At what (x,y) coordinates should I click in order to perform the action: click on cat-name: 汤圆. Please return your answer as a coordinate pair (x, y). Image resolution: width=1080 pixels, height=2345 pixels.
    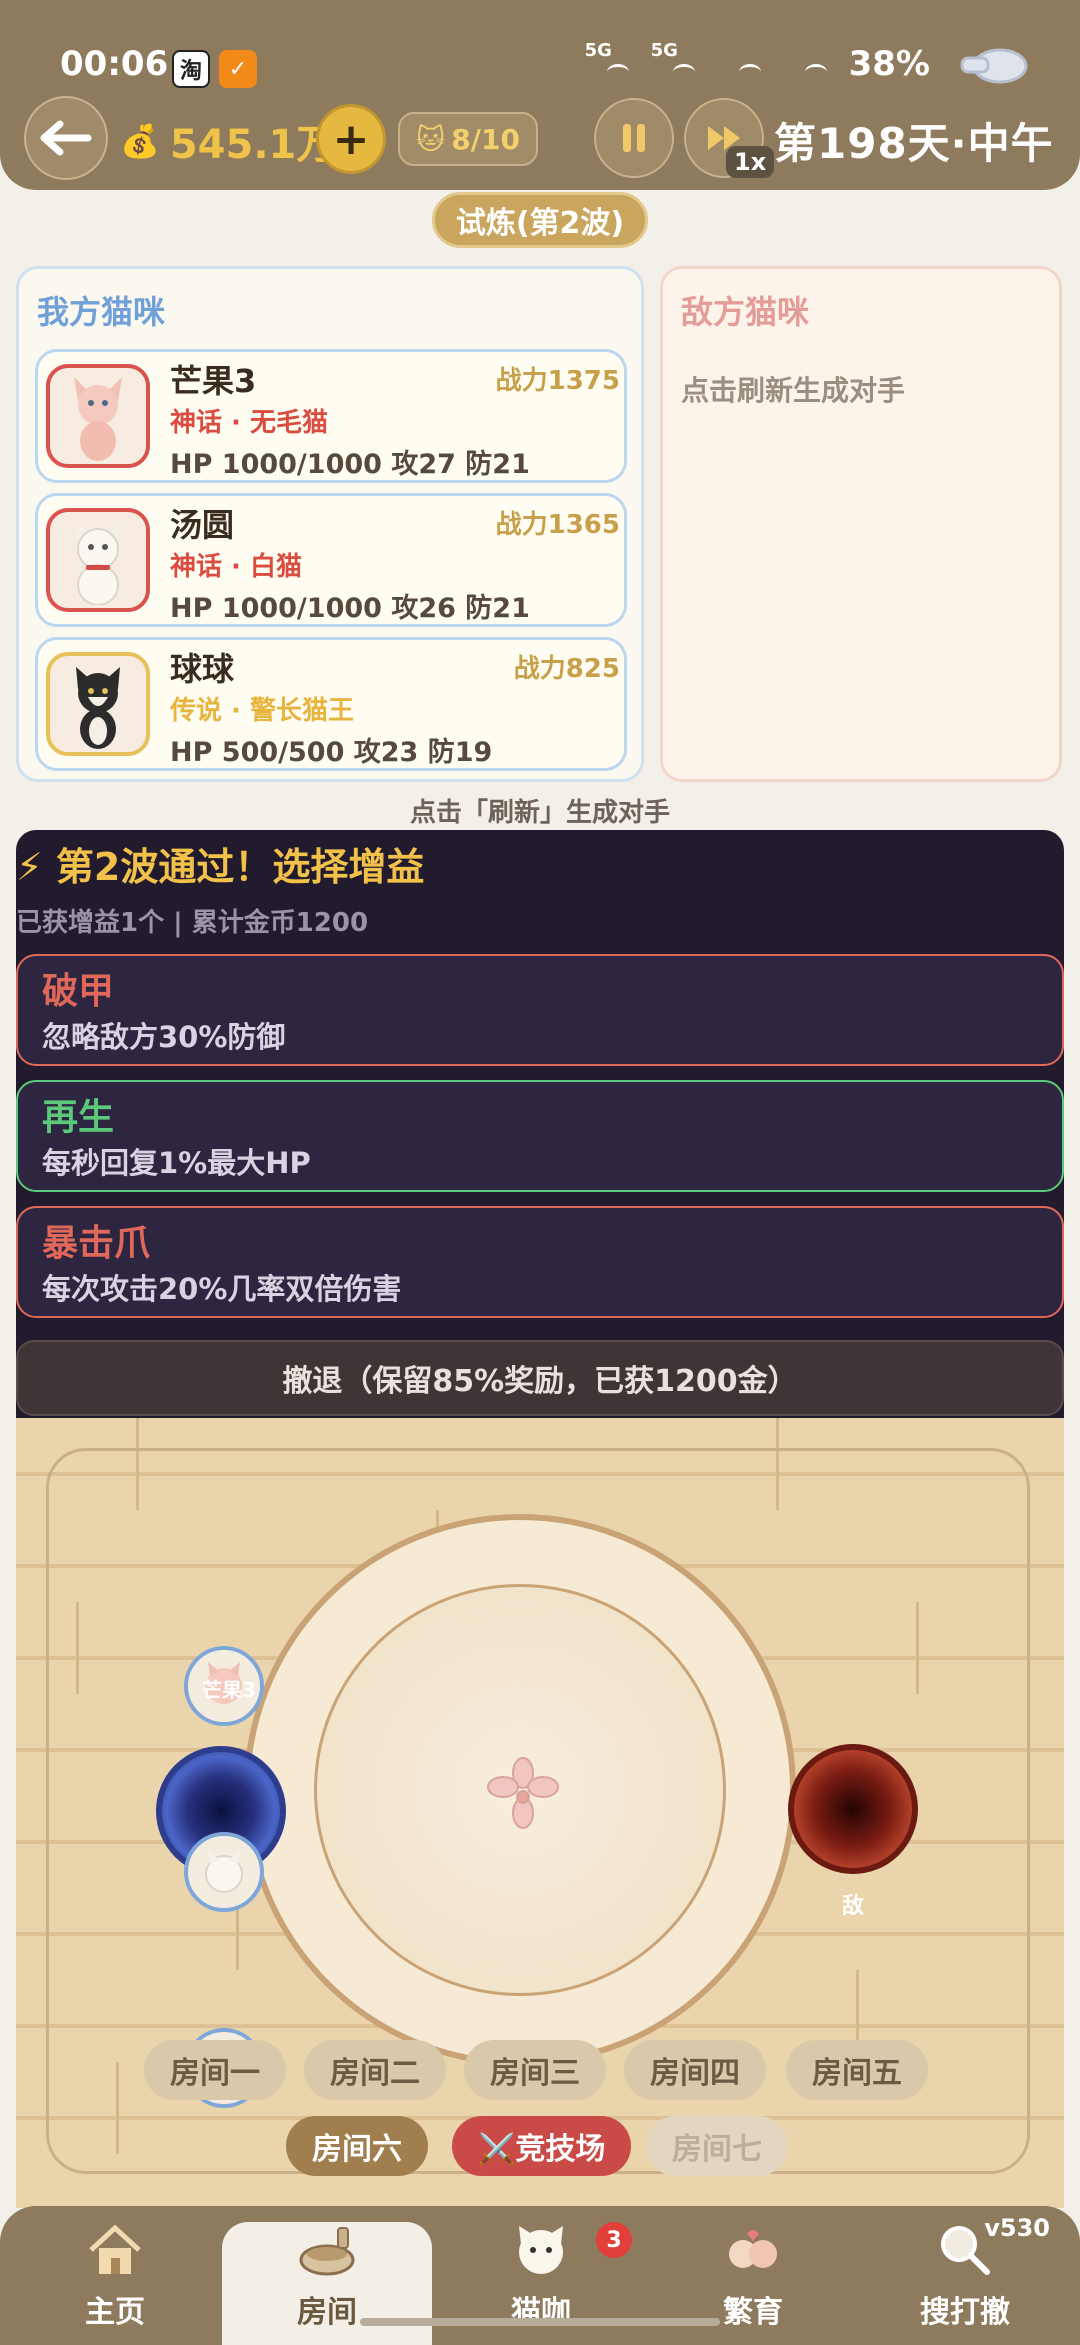
    Looking at the image, I should click on (202, 525).